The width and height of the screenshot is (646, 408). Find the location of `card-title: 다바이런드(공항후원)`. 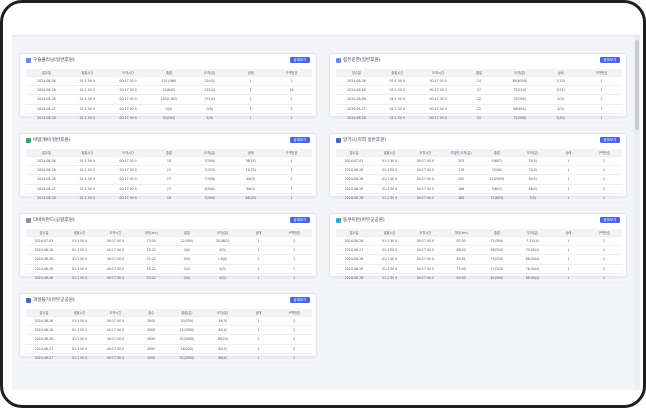

card-title: 다바이런드(공항후원) is located at coordinates (50, 220).